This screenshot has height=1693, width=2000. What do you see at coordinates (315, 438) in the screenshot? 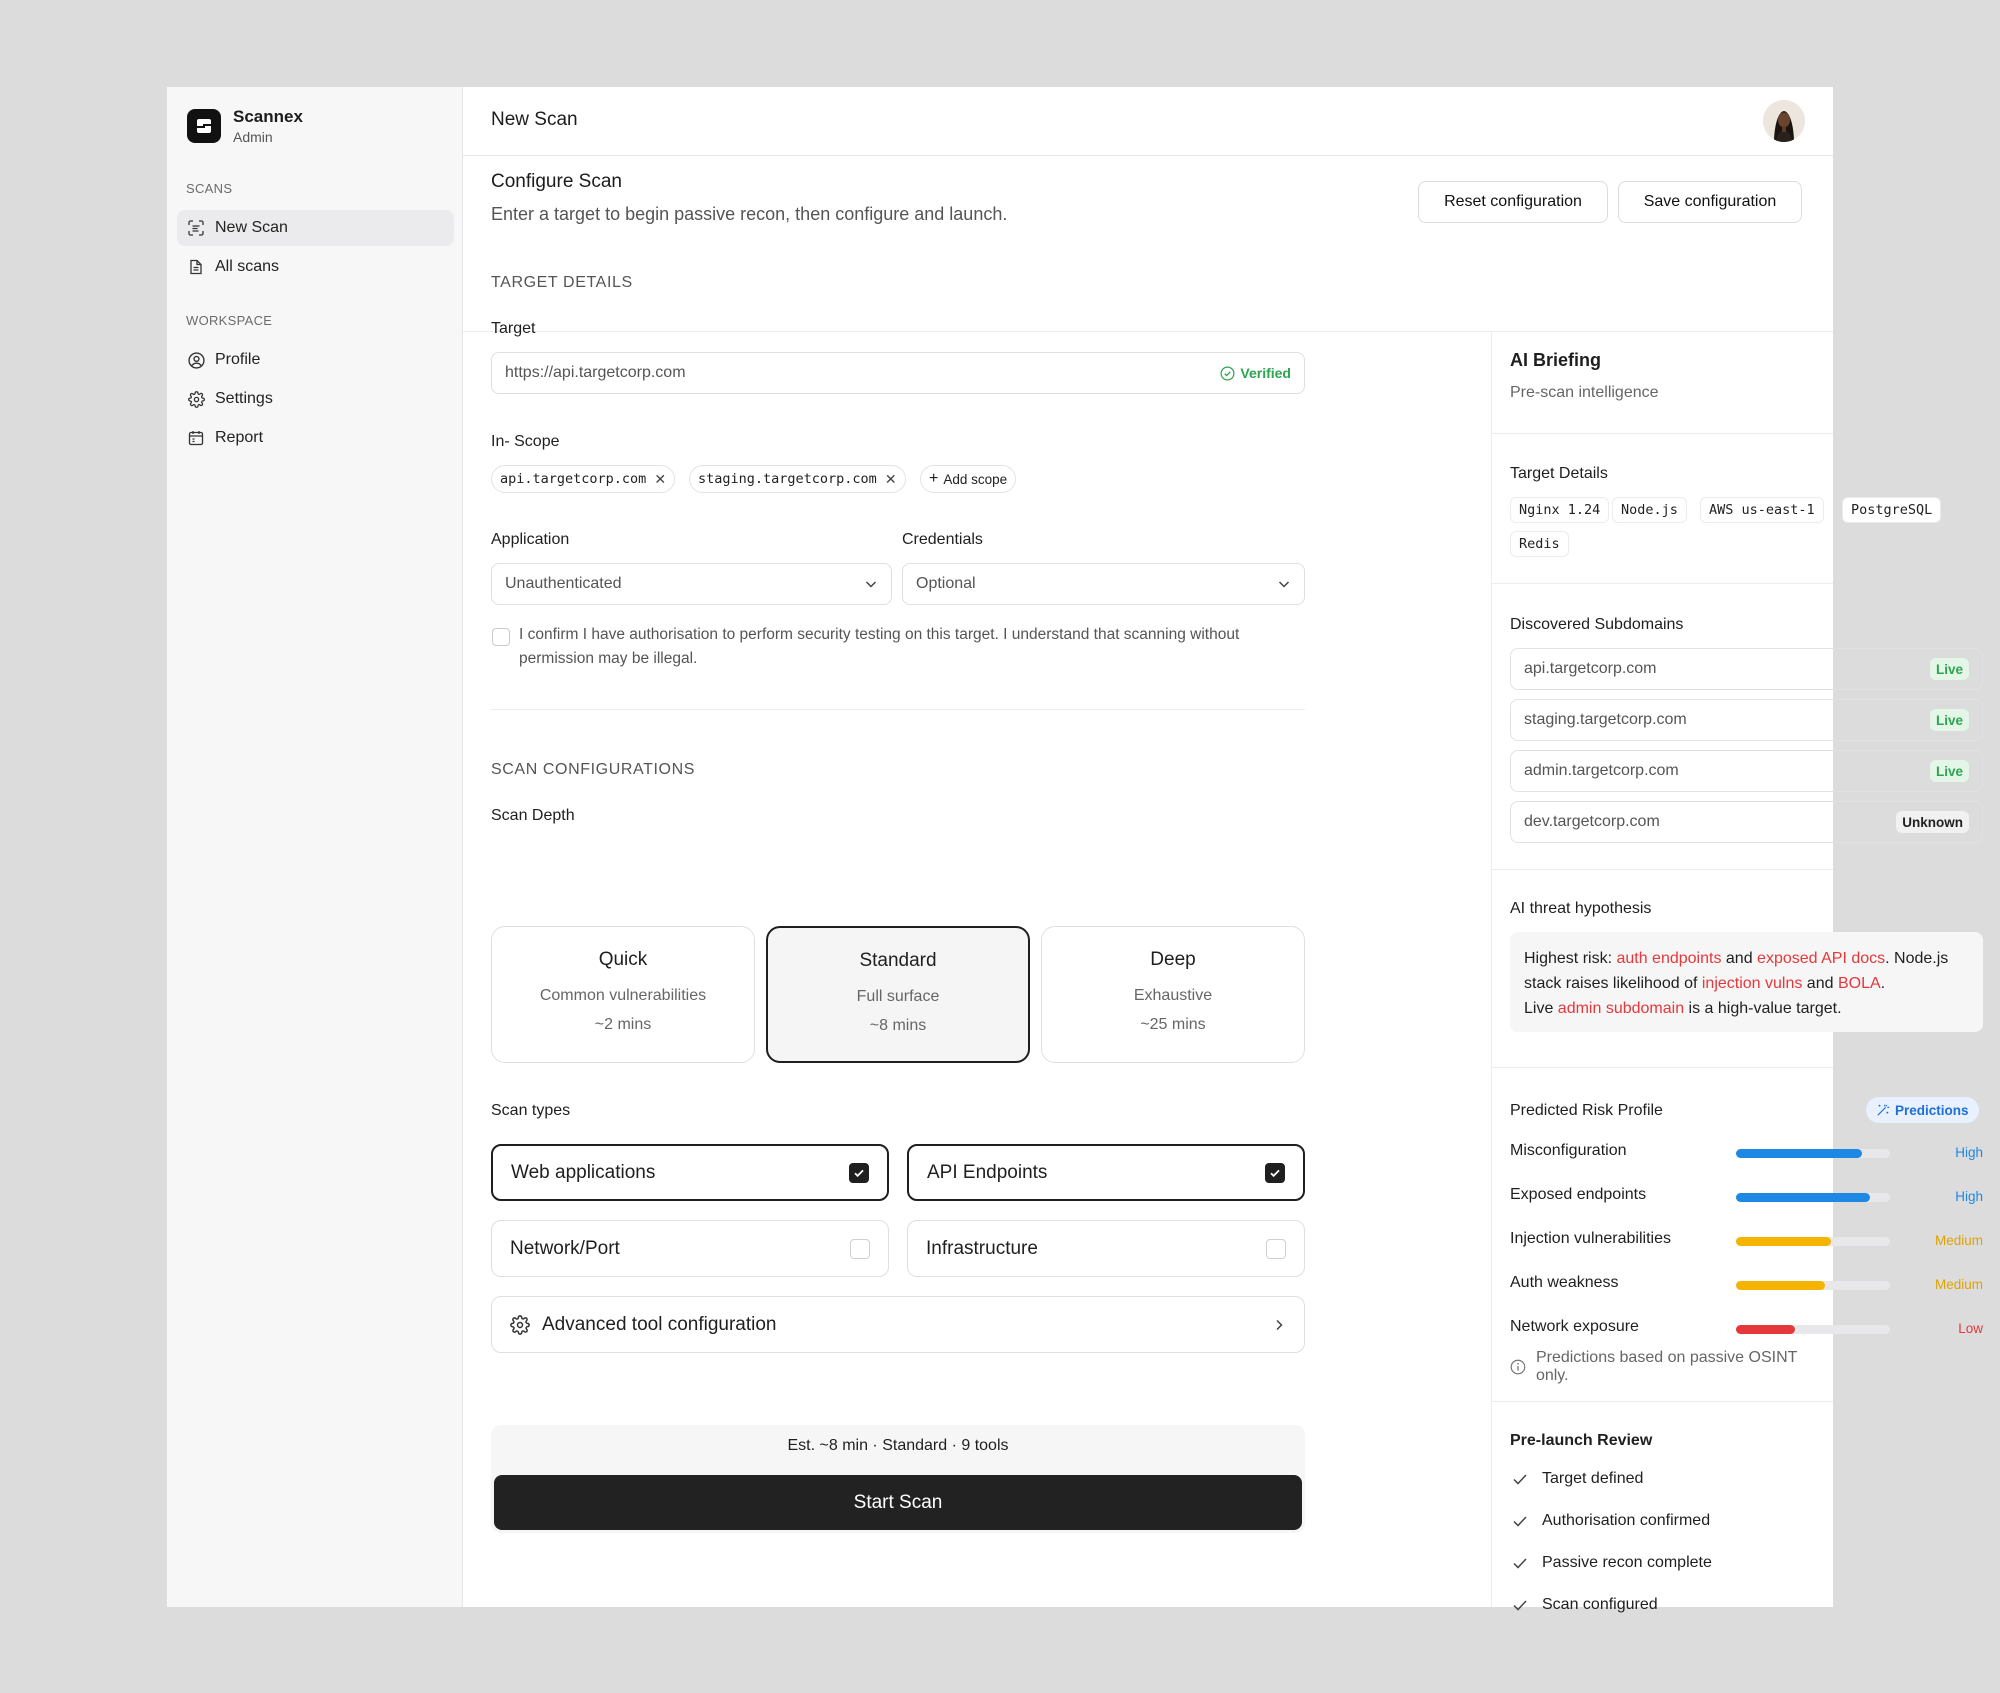
I see `sidebar-item-report: Report` at bounding box center [315, 438].